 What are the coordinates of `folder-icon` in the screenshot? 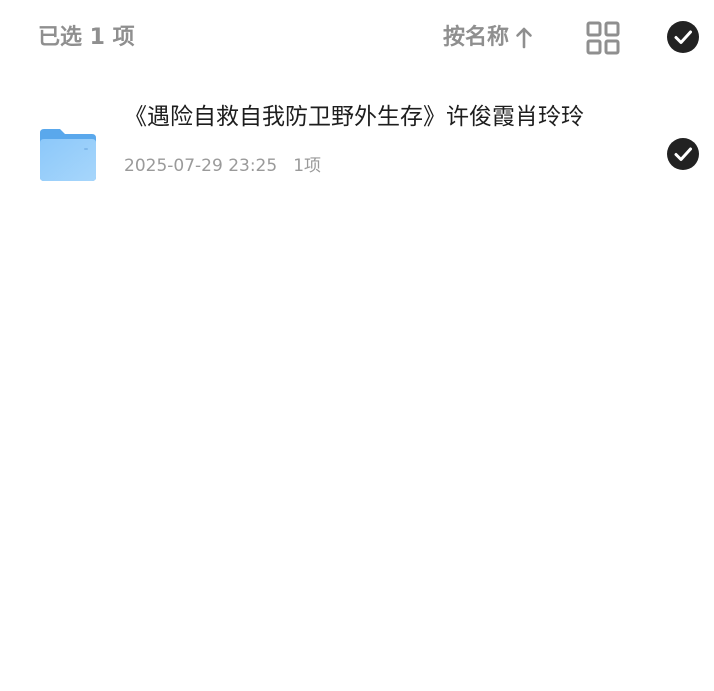 It's located at (68, 155).